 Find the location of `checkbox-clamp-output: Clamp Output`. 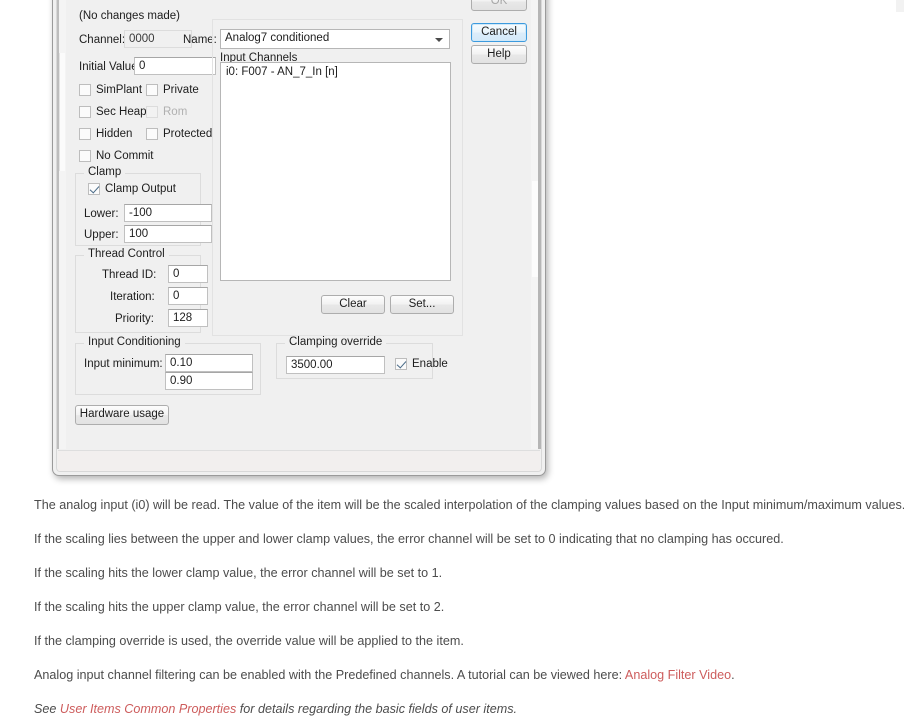

checkbox-clamp-output: Clamp Output is located at coordinates (132, 189).